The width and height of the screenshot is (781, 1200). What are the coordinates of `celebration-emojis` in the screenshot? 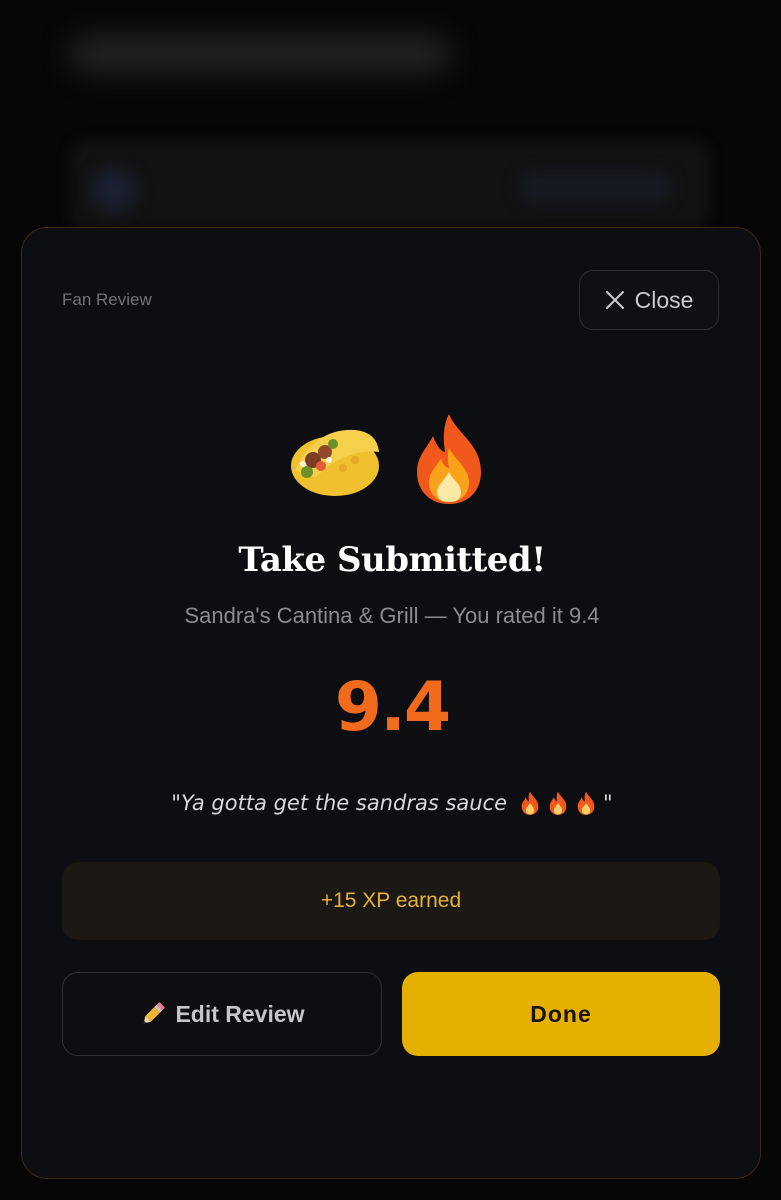 It's located at (392, 458).